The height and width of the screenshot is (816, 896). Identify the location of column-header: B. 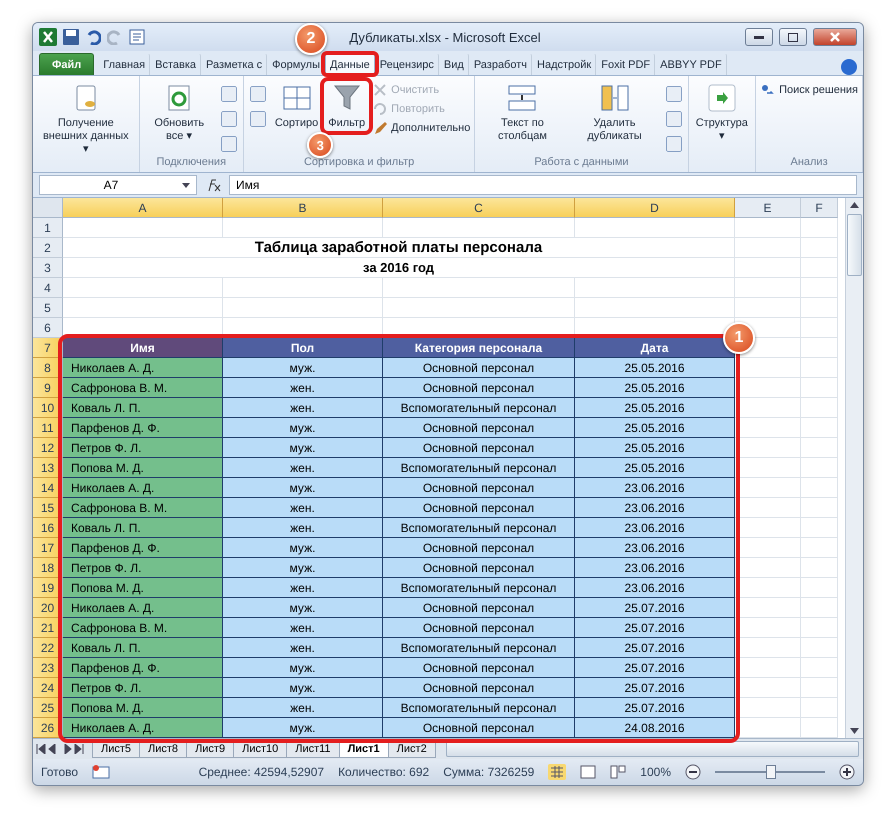
(303, 208).